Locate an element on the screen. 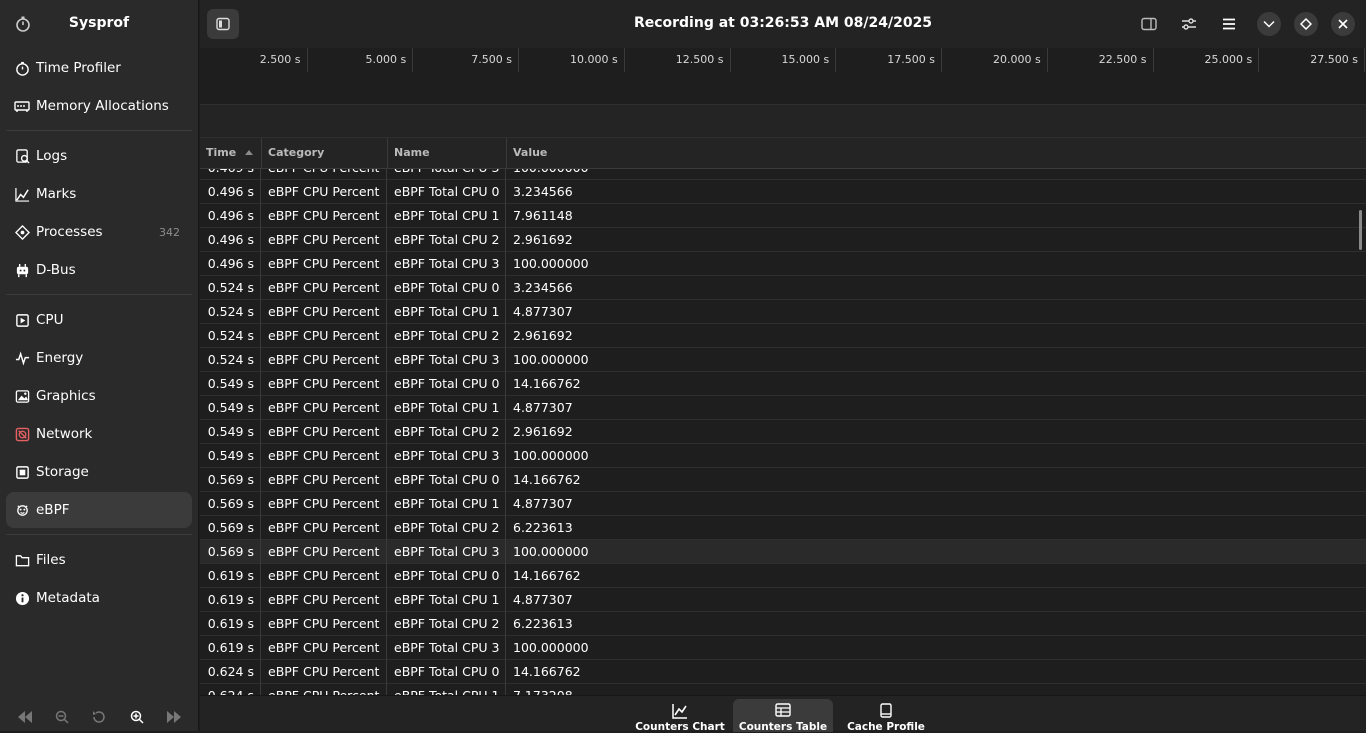 This screenshot has height=733, width=1366. chevron-down-icon is located at coordinates (1269, 24).